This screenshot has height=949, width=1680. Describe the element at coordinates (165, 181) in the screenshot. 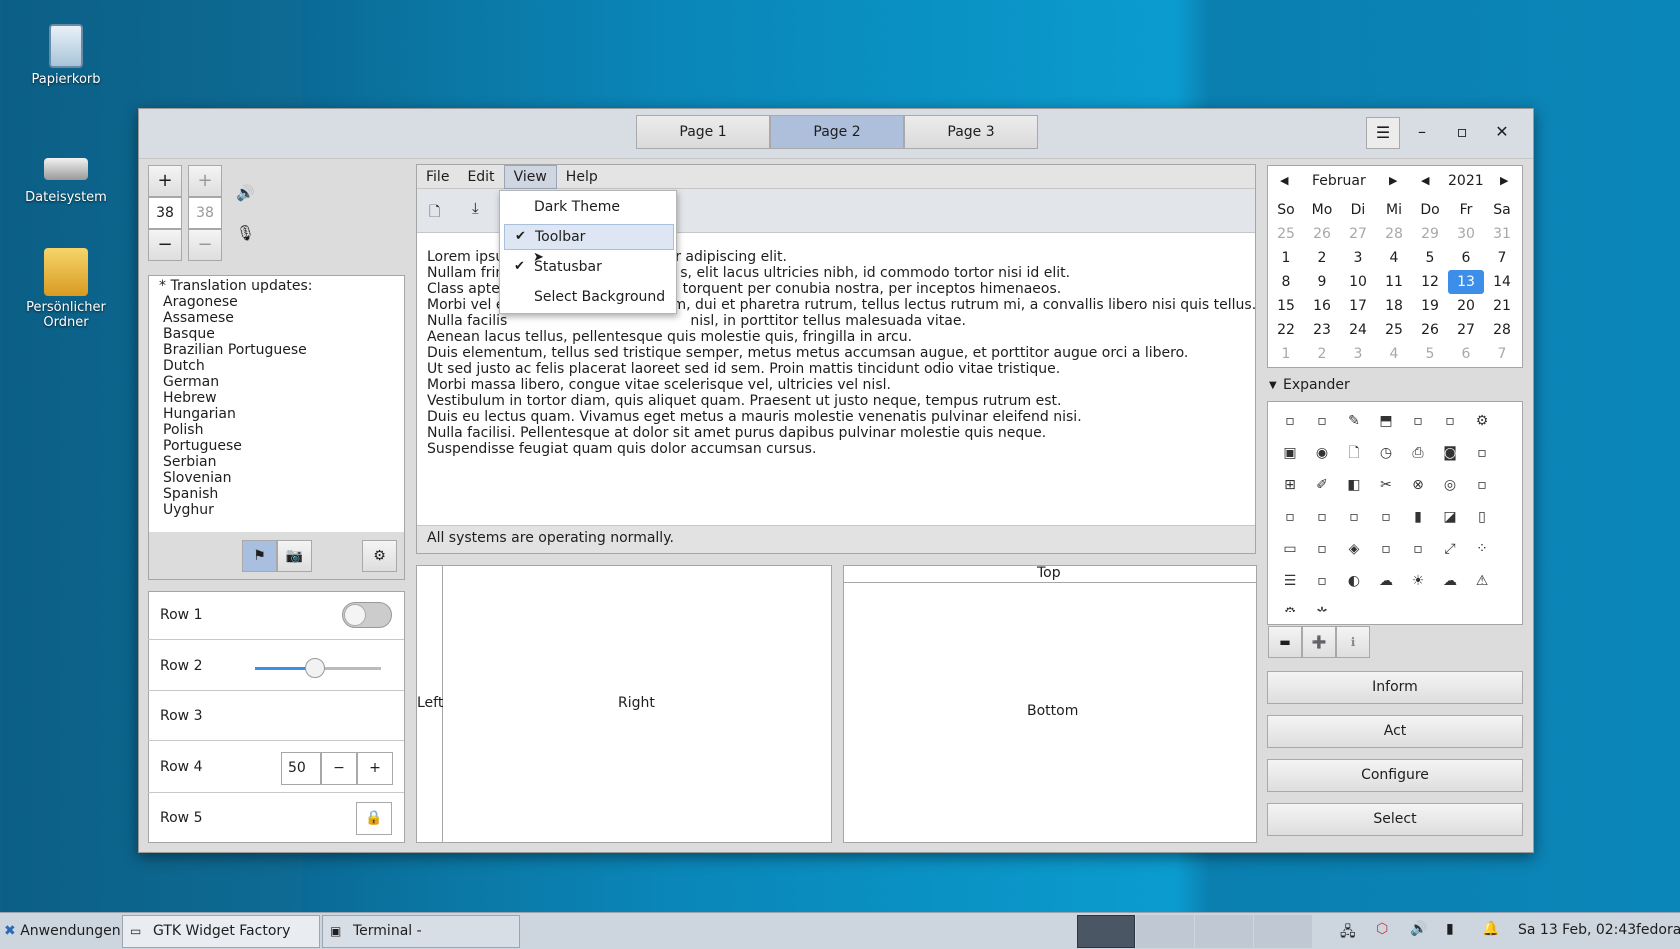

I see `spin-a-plus-button: +` at that location.